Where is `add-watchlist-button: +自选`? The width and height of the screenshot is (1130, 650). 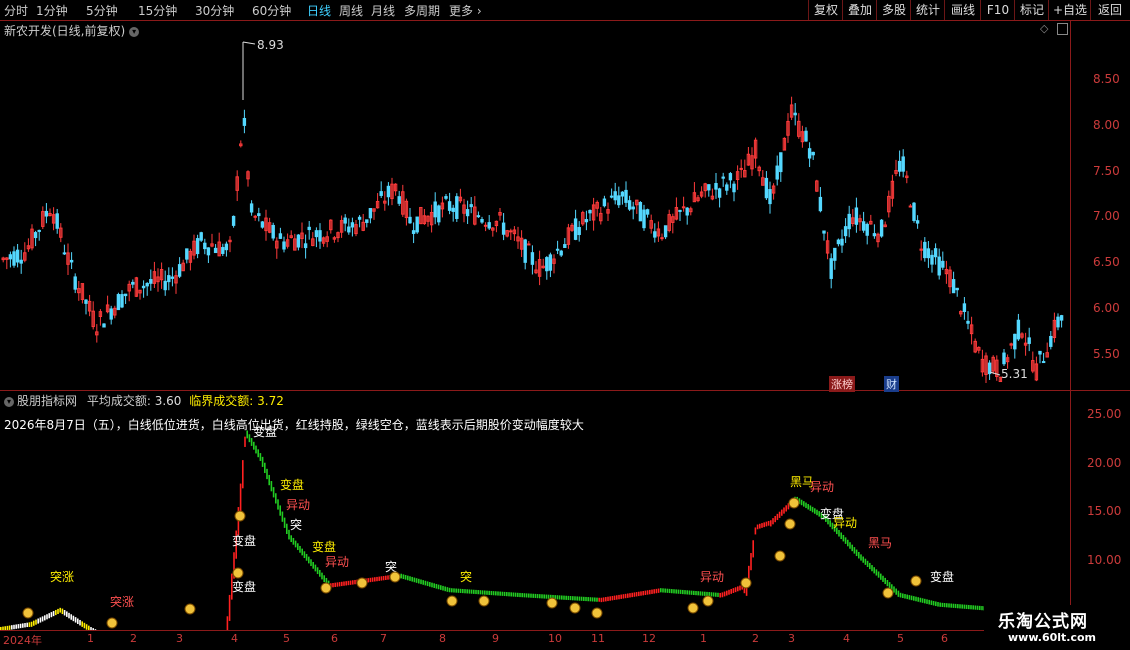
add-watchlist-button: +自选 is located at coordinates (1069, 10).